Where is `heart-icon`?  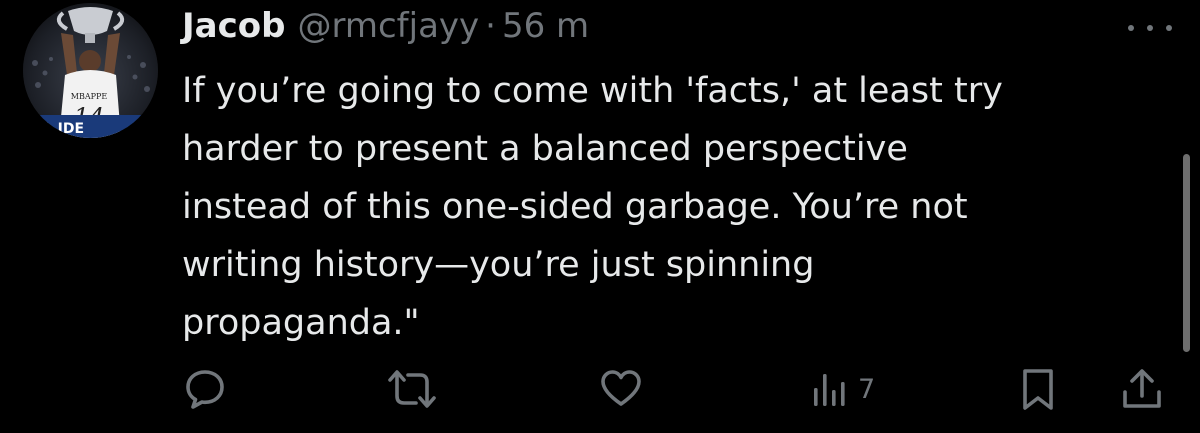
heart-icon is located at coordinates (621, 388).